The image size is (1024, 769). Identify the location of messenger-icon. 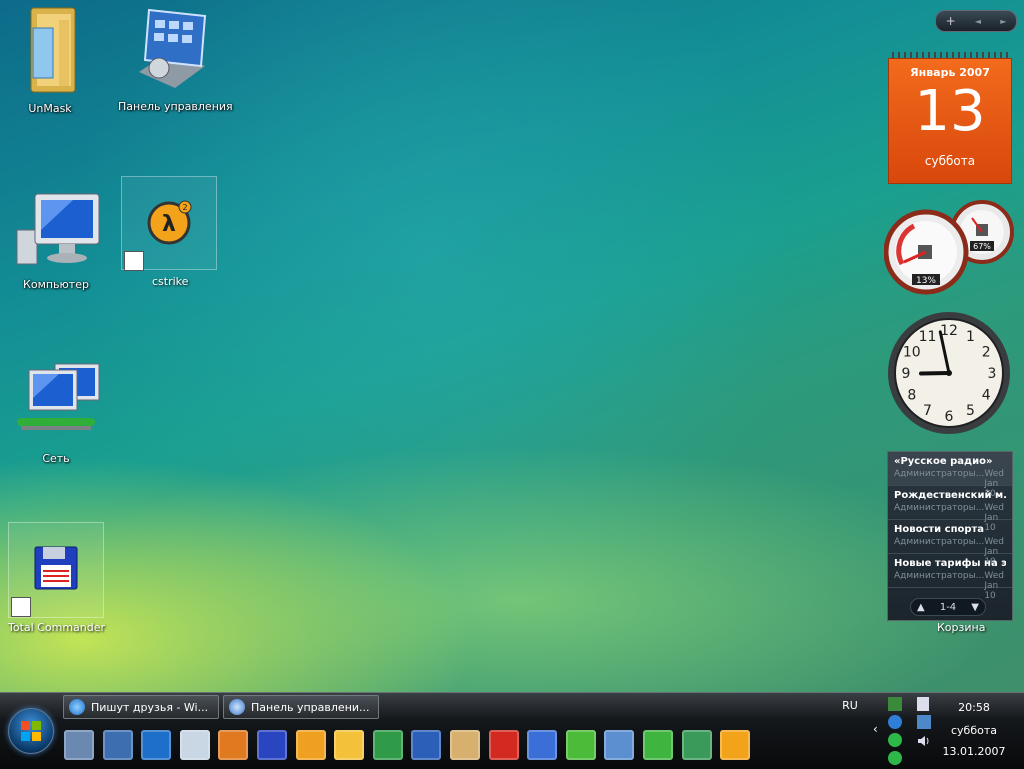
(696, 745).